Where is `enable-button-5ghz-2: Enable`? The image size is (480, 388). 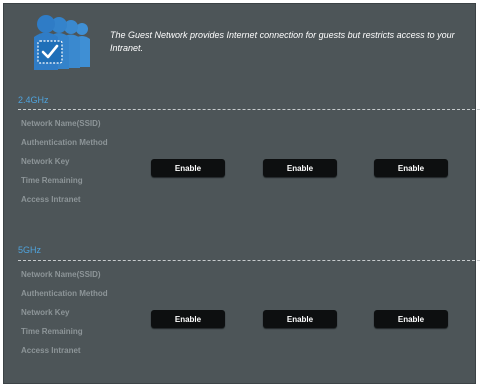
enable-button-5ghz-2: Enable is located at coordinates (300, 319).